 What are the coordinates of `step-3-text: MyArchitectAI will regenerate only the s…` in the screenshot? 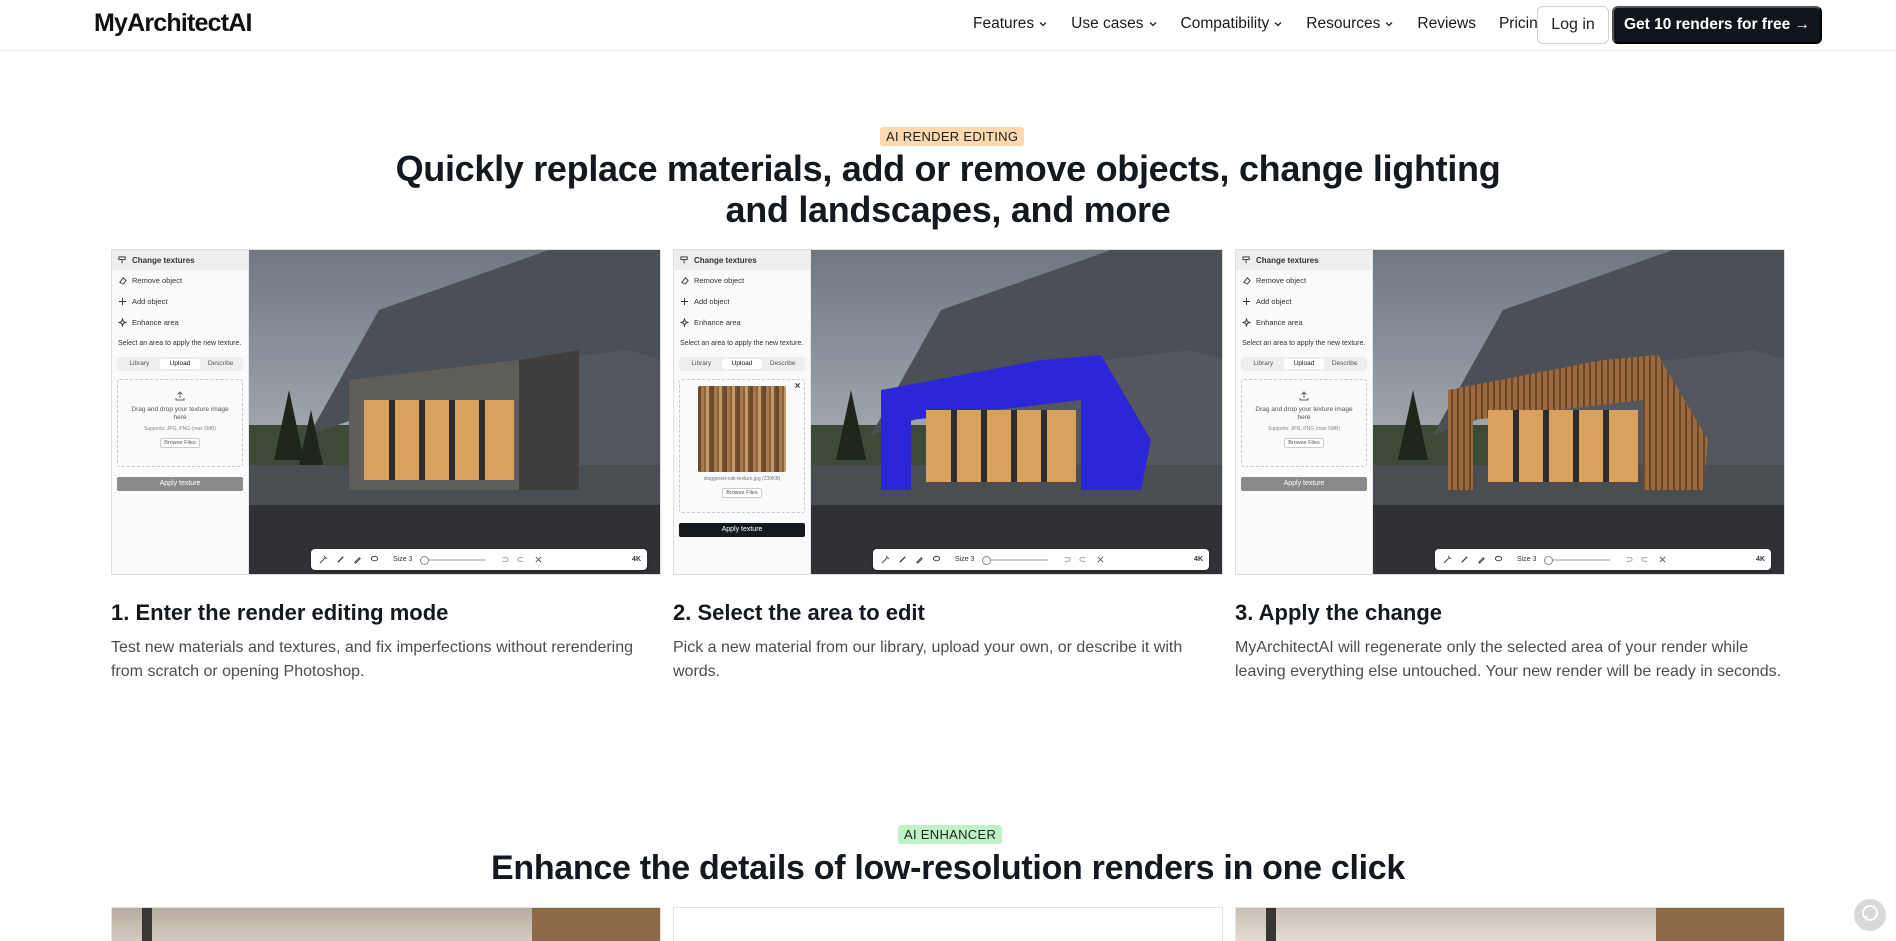 It's located at (1508, 659).